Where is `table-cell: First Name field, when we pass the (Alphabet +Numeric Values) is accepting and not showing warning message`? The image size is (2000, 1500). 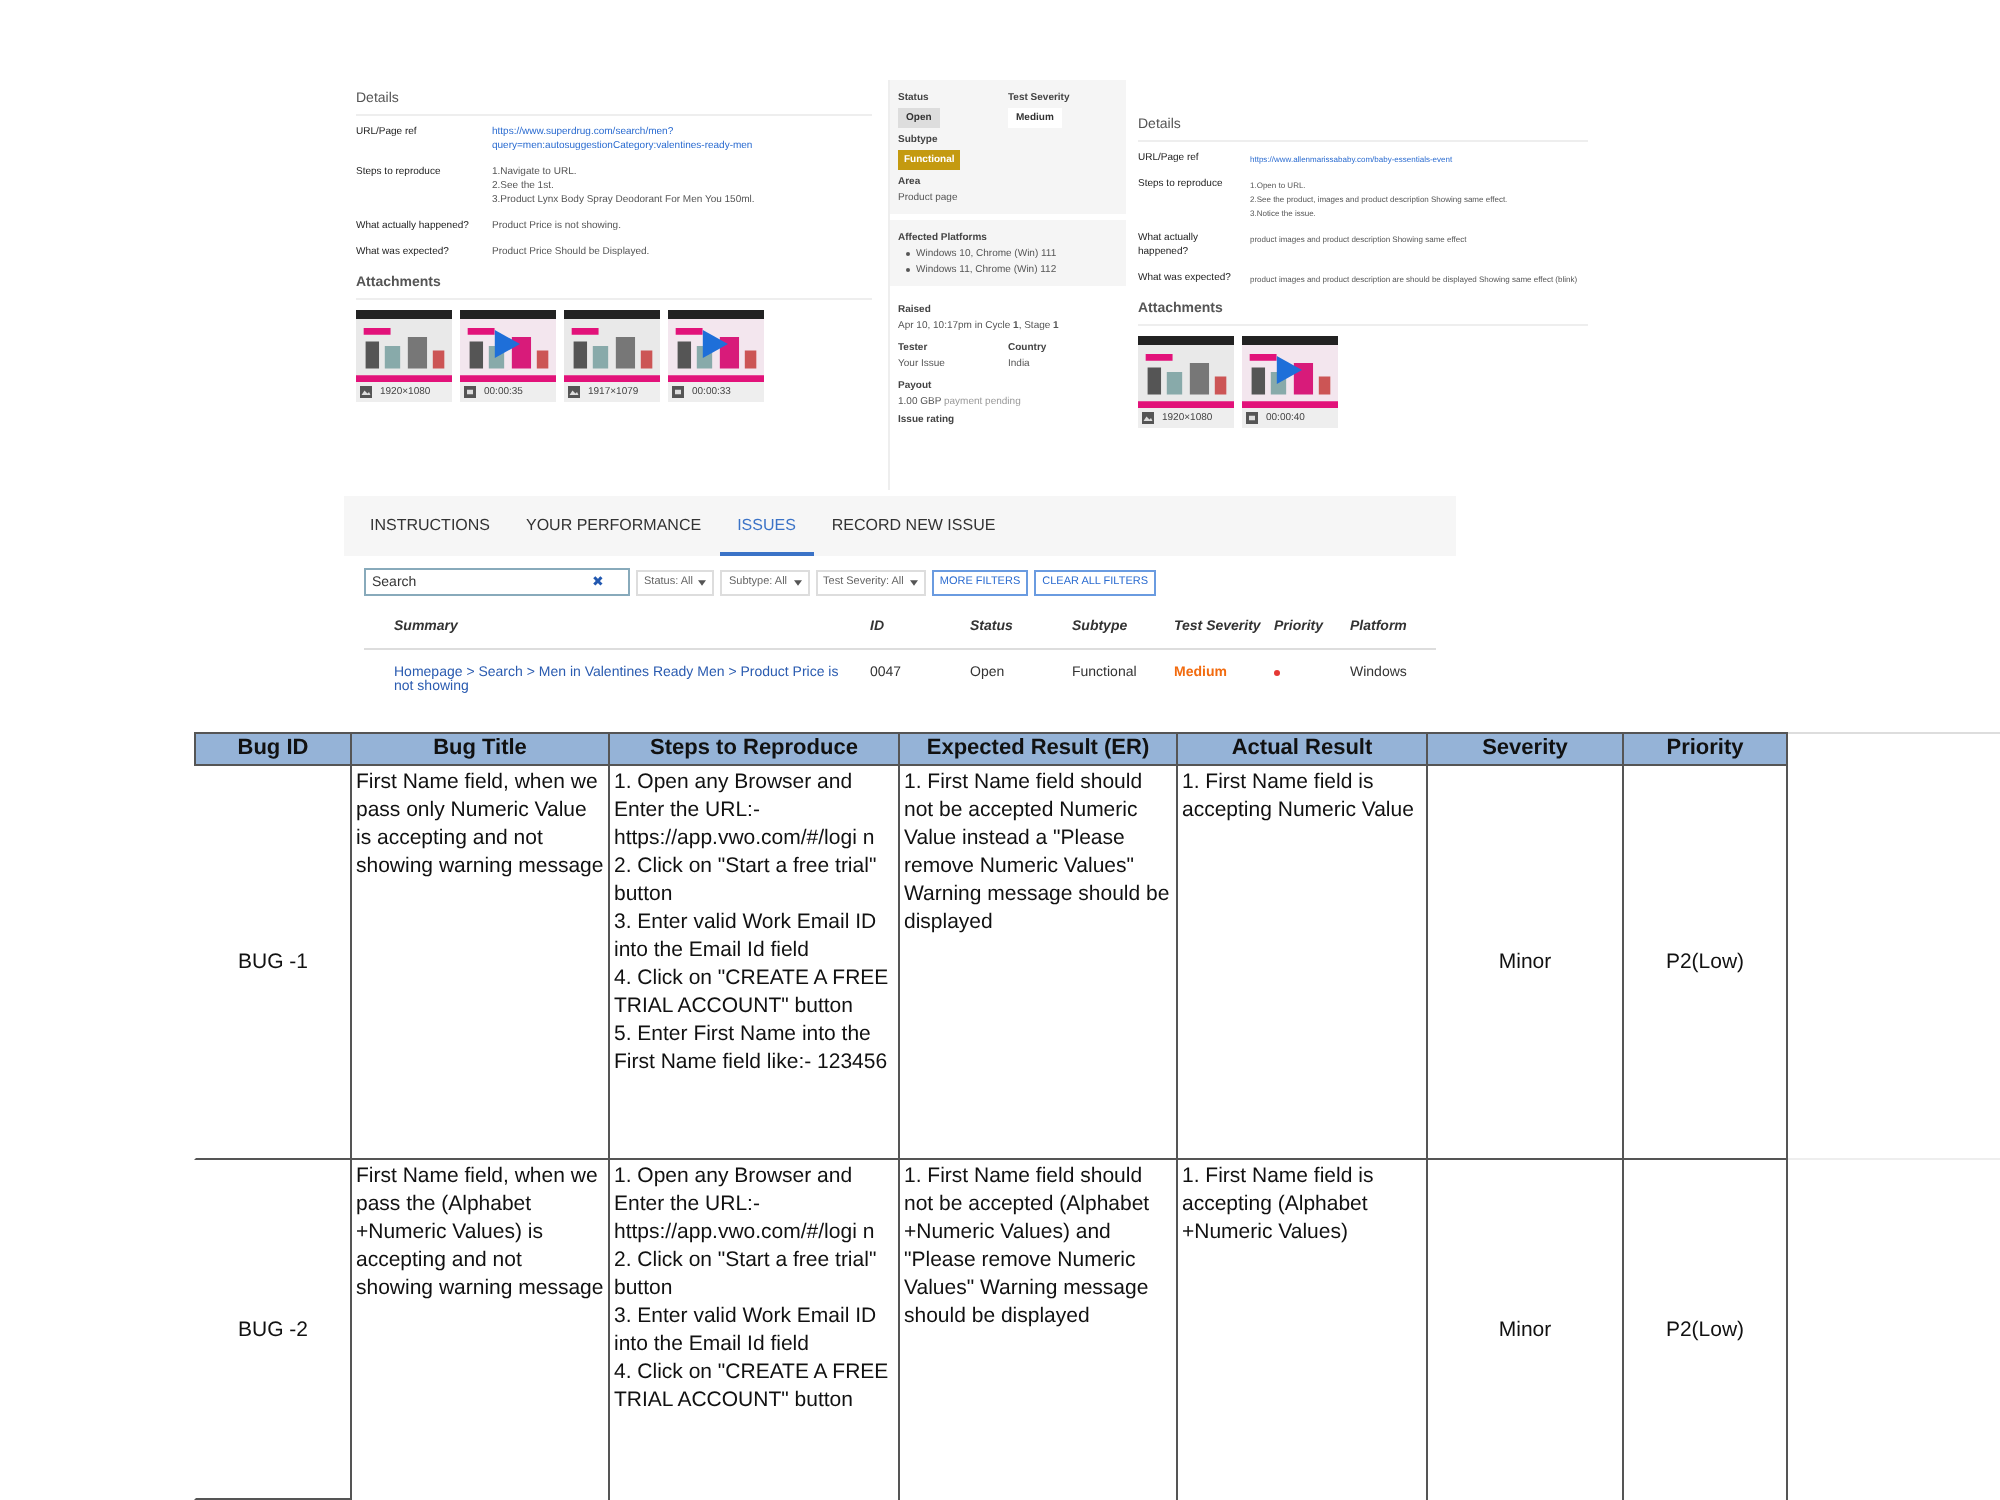 table-cell: First Name field, when we pass the (Alphabet +Numeric Values) is accepting and not showing warning message is located at coordinates (481, 1330).